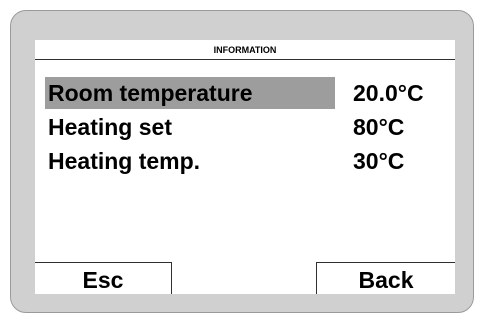 Image resolution: width=477 pixels, height=318 pixels. I want to click on info-row-room-temperature: Room temperature 20.0°C, so click(245, 93).